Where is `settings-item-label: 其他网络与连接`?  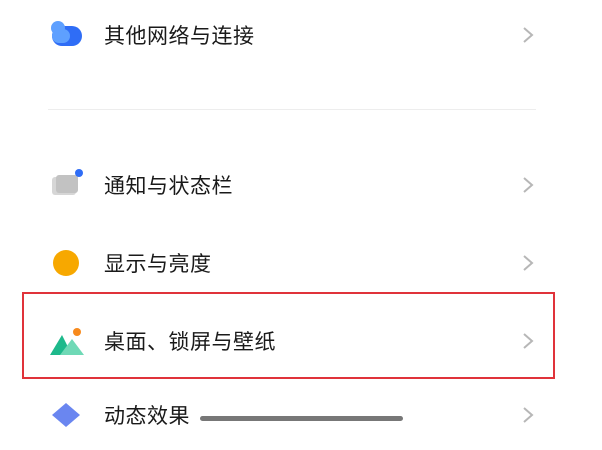
settings-item-label: 其他网络与连接 is located at coordinates (179, 36).